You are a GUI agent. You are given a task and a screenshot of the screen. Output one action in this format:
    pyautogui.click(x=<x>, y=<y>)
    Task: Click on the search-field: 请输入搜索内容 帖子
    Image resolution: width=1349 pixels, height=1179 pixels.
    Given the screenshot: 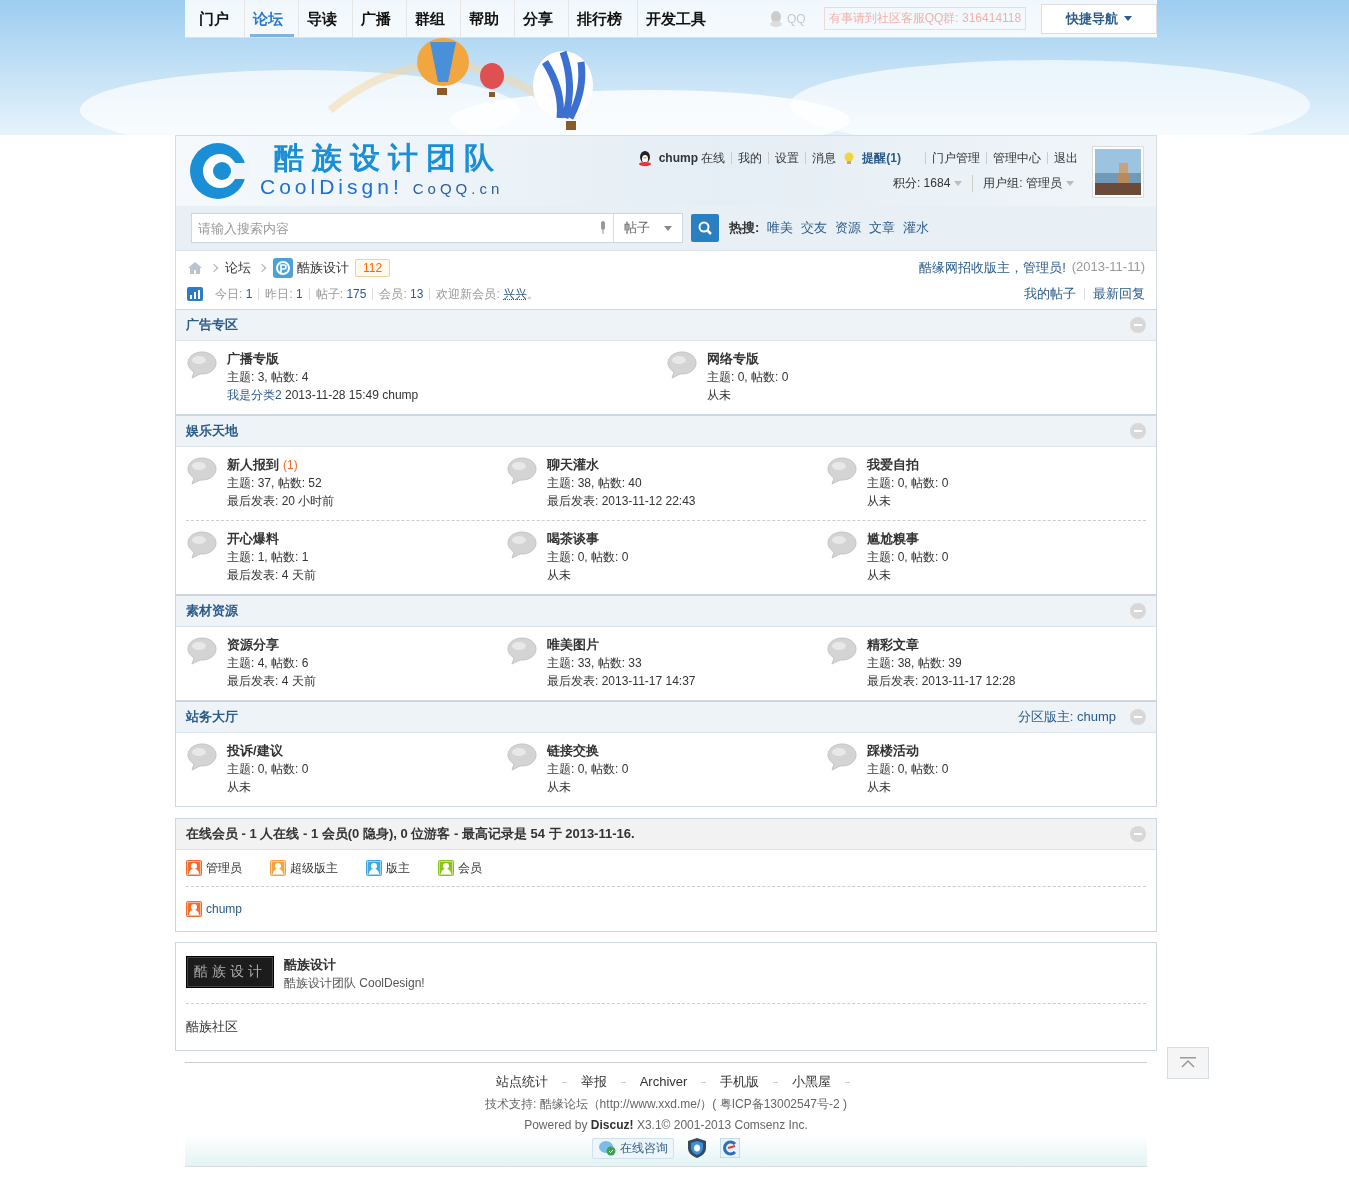 What is the action you would take?
    pyautogui.click(x=437, y=228)
    